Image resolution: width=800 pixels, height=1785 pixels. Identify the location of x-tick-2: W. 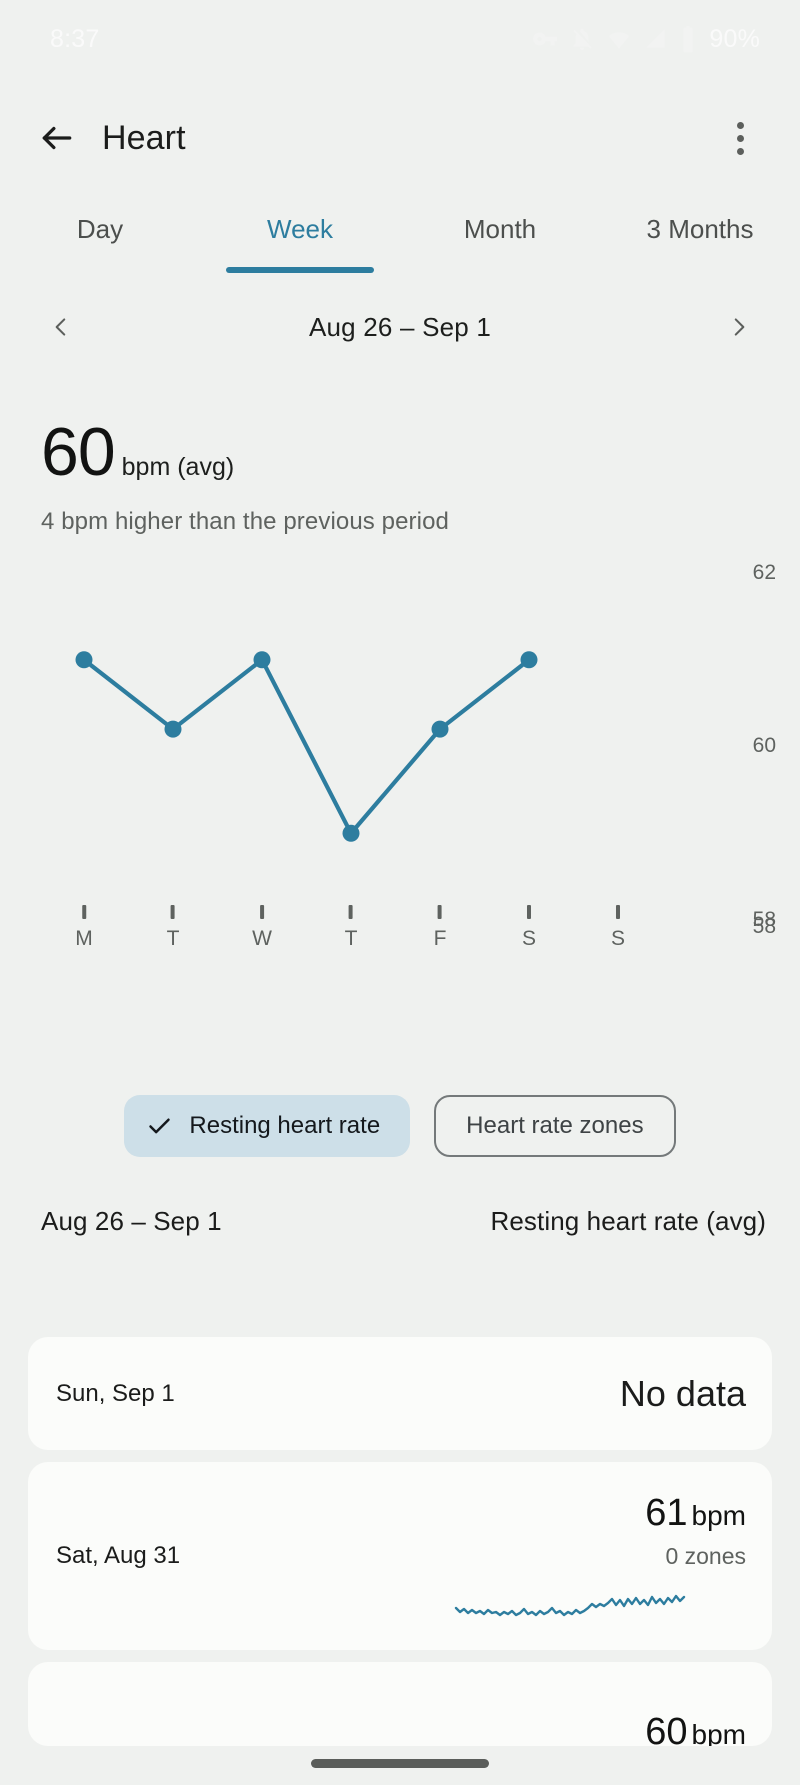
(262, 928).